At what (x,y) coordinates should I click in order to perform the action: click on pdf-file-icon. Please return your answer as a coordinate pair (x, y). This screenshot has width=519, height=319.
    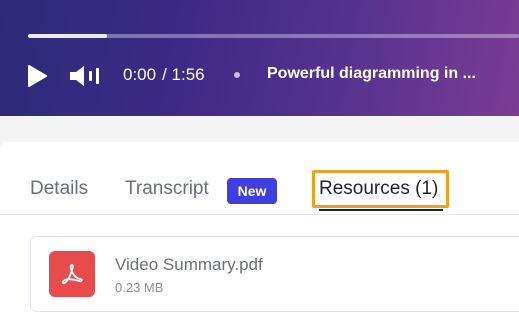
    Looking at the image, I should click on (72, 274).